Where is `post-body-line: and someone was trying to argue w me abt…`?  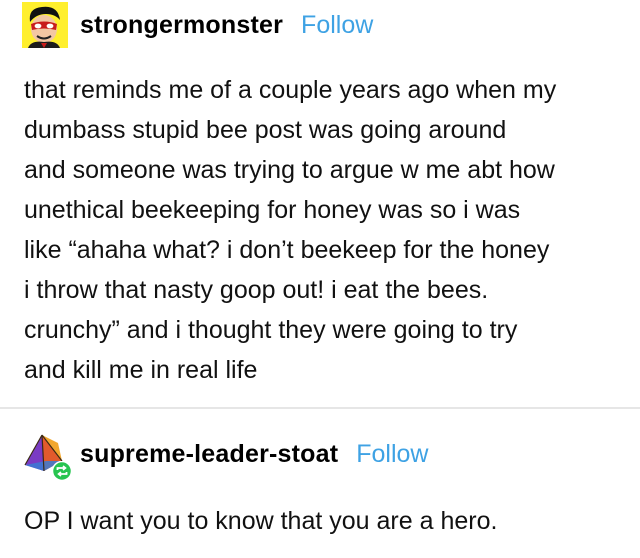 post-body-line: and someone was trying to argue w me abt… is located at coordinates (289, 170).